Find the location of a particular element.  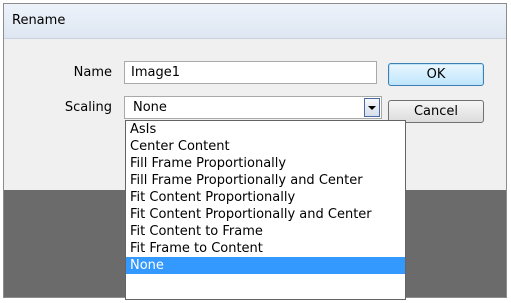

scaling-select: None is located at coordinates (253, 107).